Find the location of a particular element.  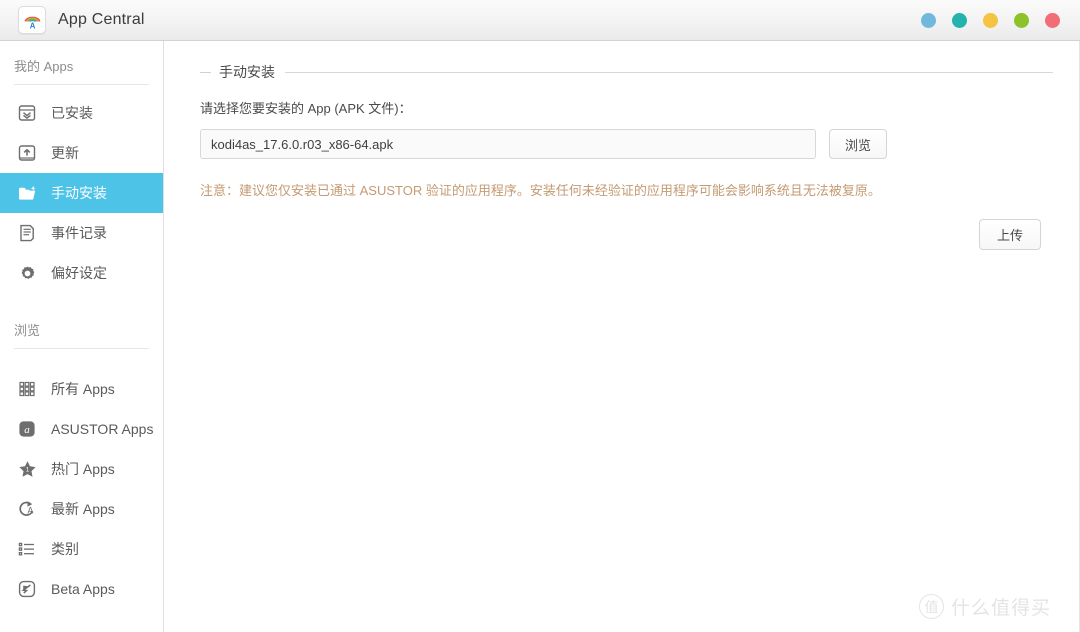

sidebar-item-event-log: 事件记录 is located at coordinates (81, 233).